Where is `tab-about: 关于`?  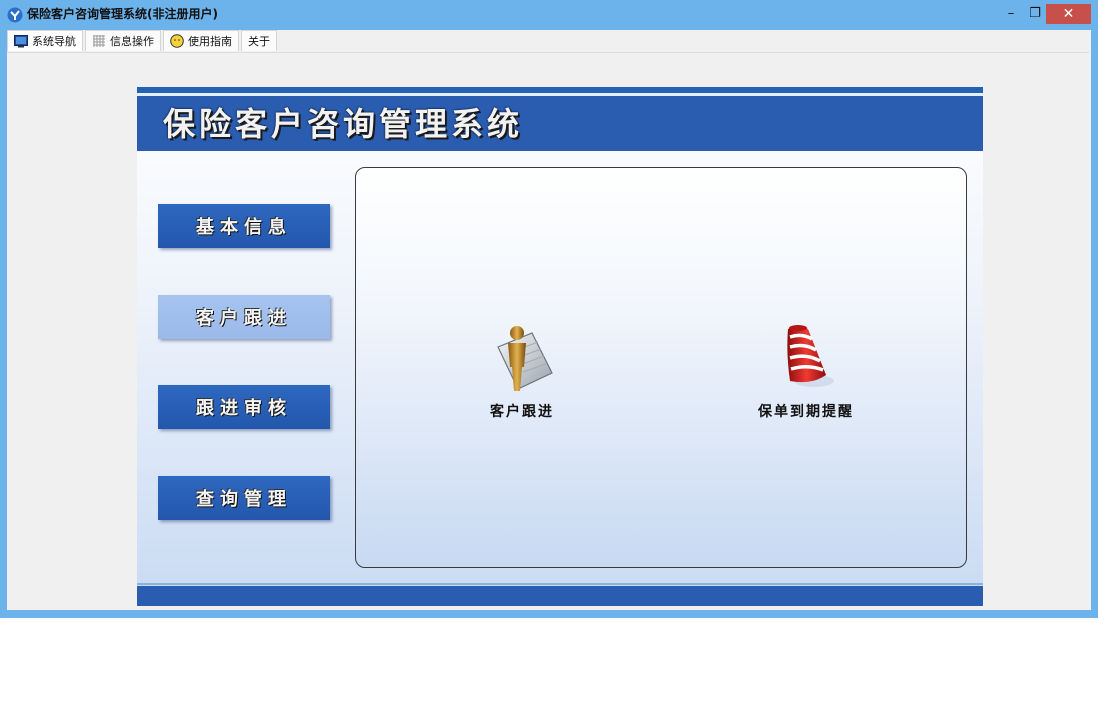 tab-about: 关于 is located at coordinates (259, 40).